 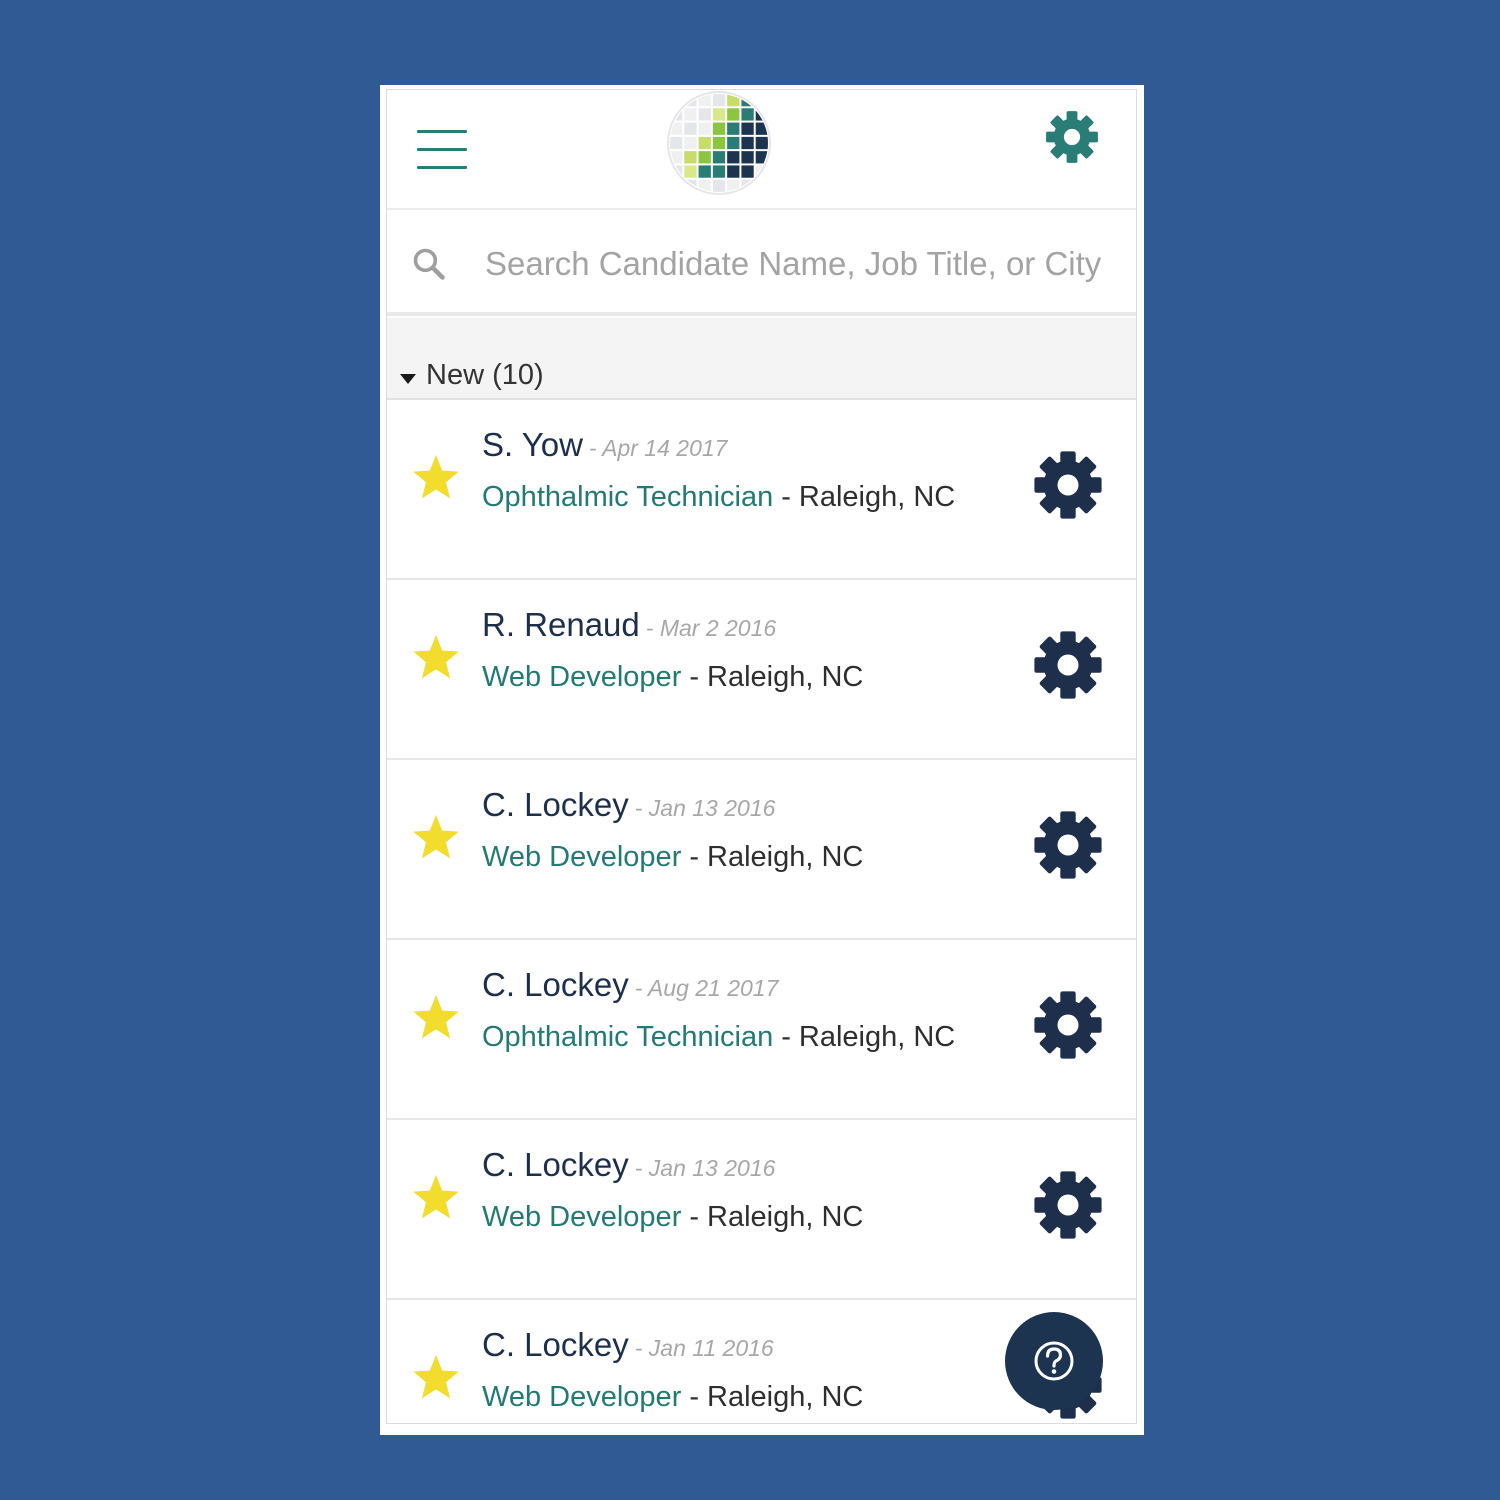 I want to click on question-mark-icon, so click(x=1054, y=1361).